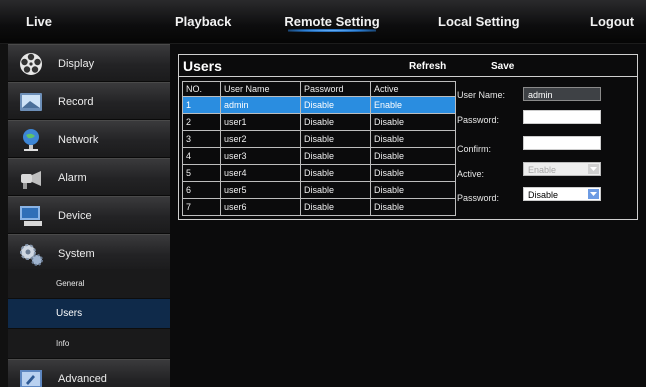 This screenshot has width=646, height=387. Describe the element at coordinates (562, 169) in the screenshot. I see `active-select: Enable` at that location.